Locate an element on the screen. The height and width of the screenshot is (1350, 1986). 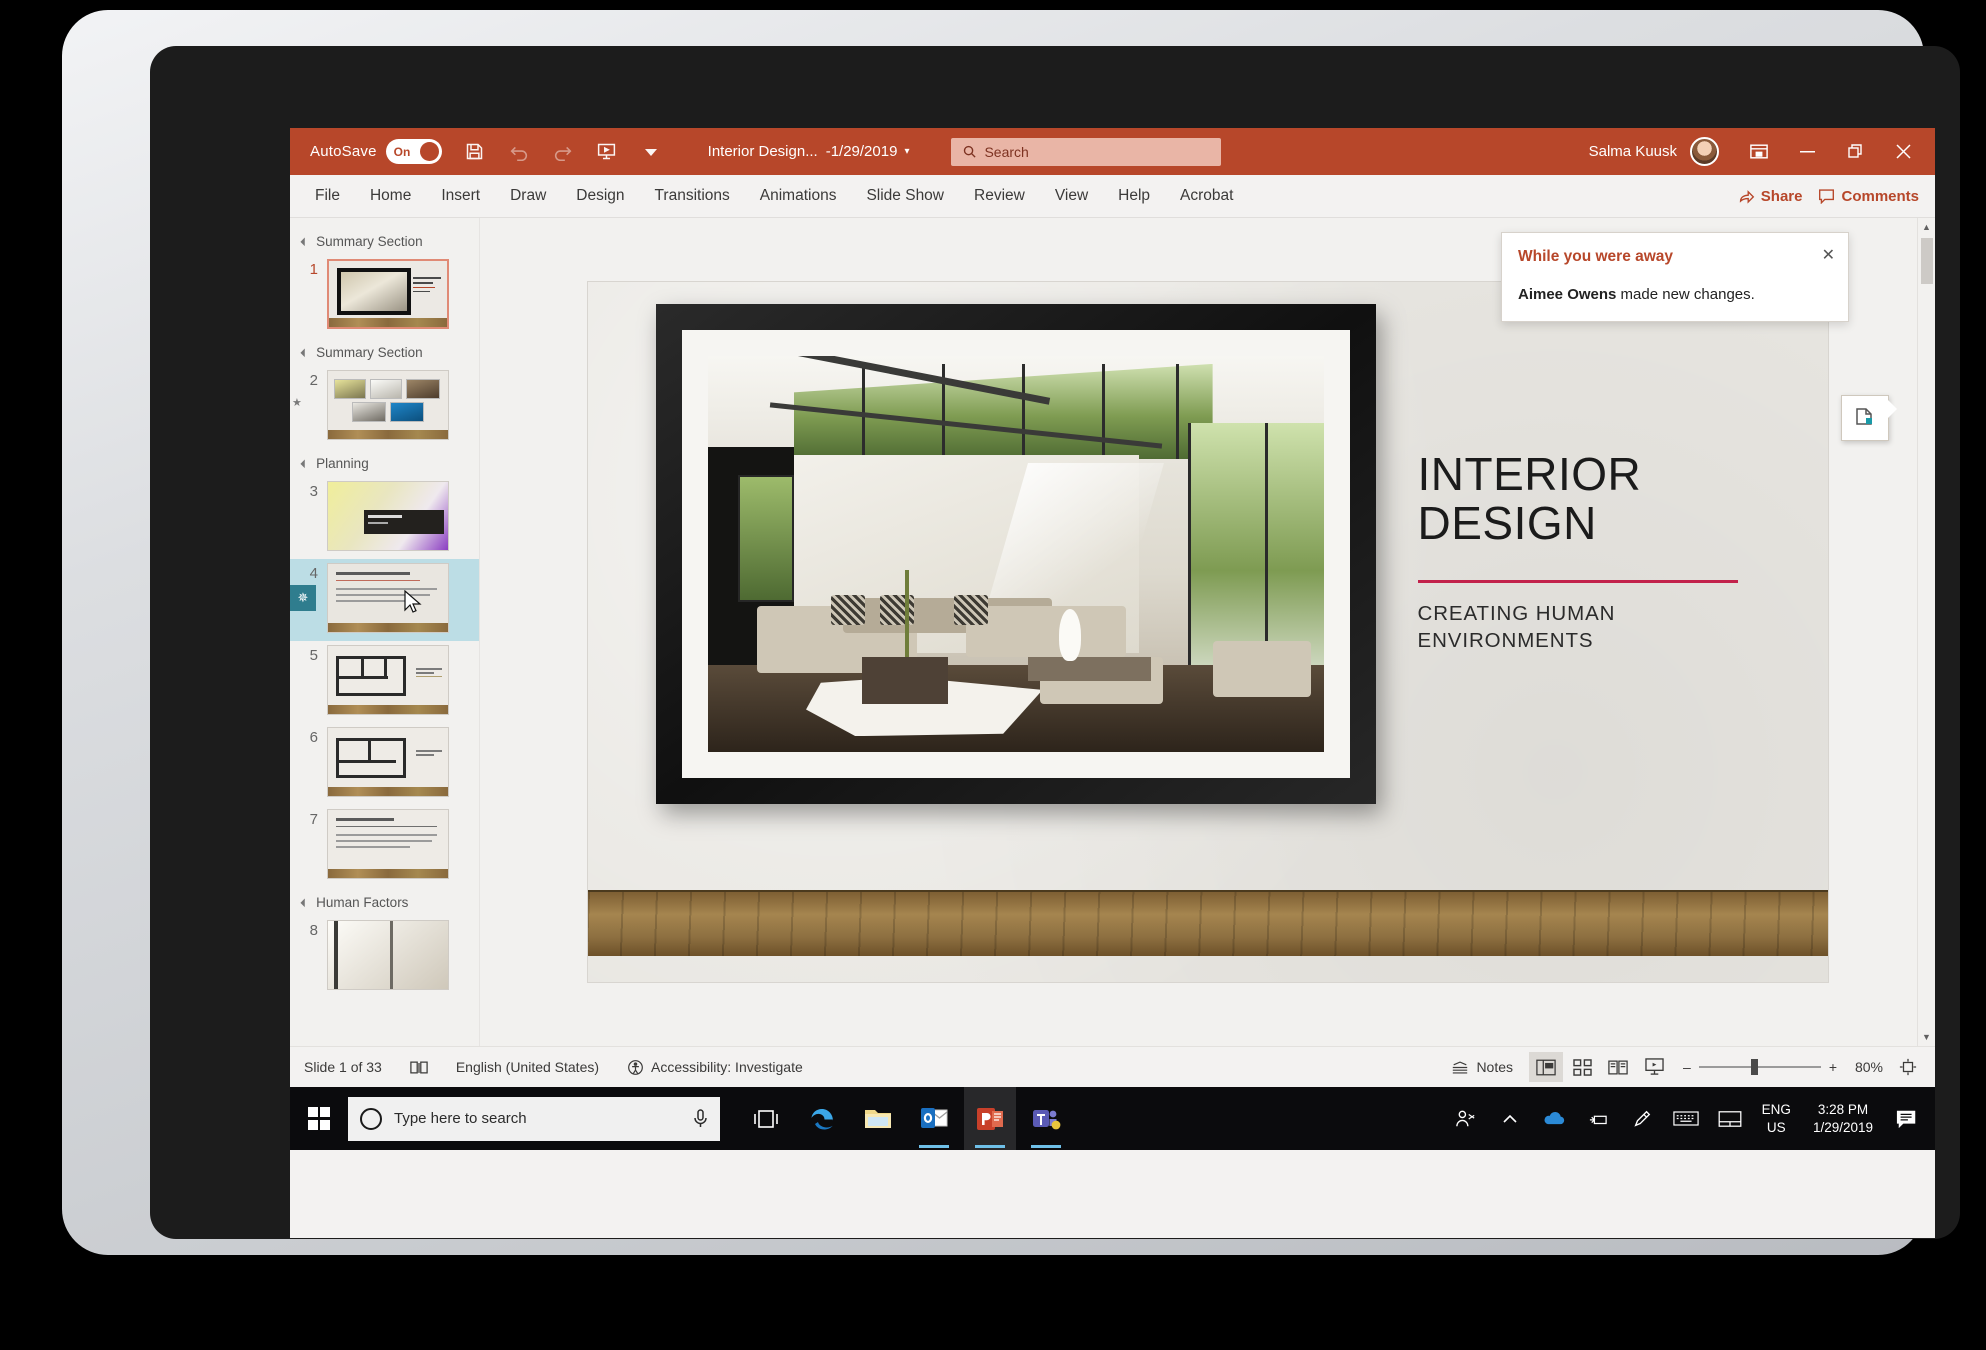
avatar is located at coordinates (1704, 151).